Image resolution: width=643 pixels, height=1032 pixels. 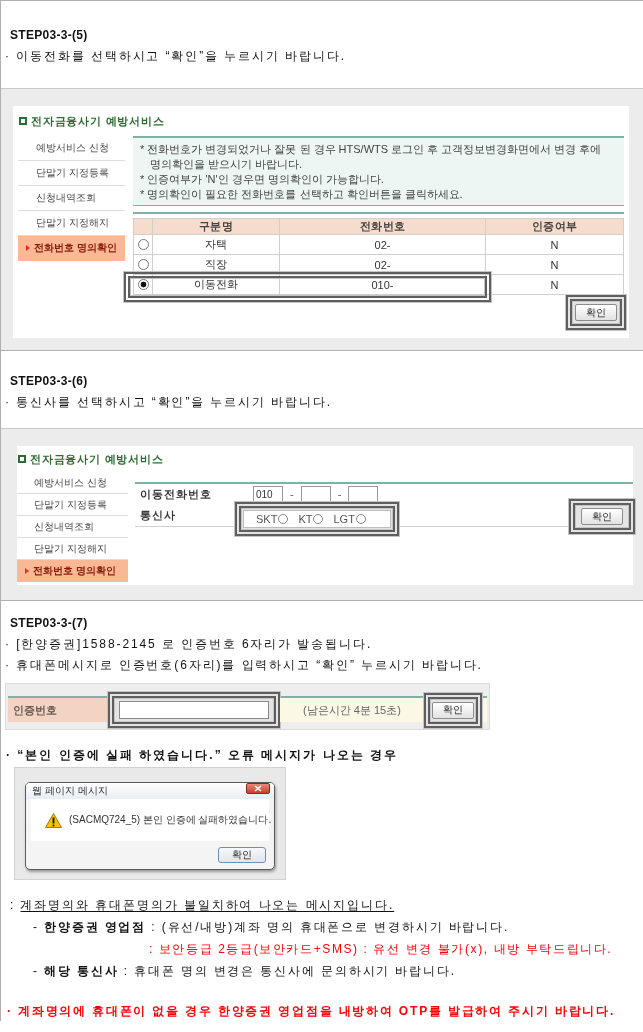 What do you see at coordinates (244, 971) in the screenshot?
I see `note-text: - 해당 통신사 : 휴대폰 명의 변경은 통신사에 문의하시기 바랍니다.` at bounding box center [244, 971].